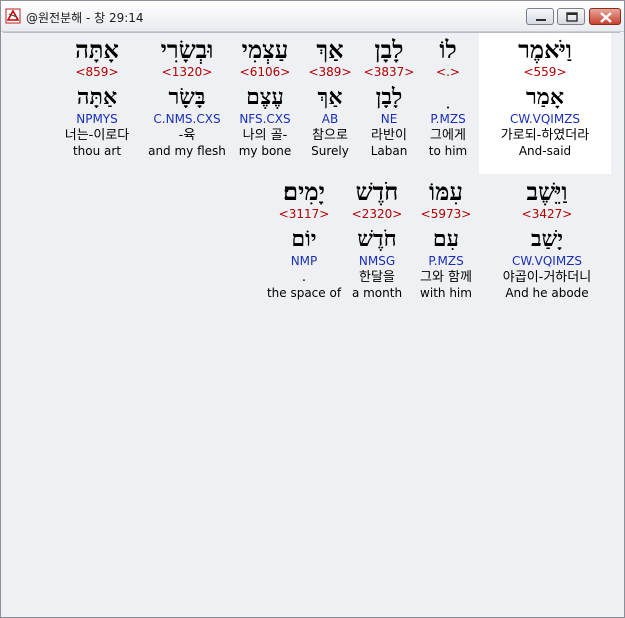 Image resolution: width=625 pixels, height=618 pixels. What do you see at coordinates (389, 151) in the screenshot?
I see `english-gloss: Laban` at bounding box center [389, 151].